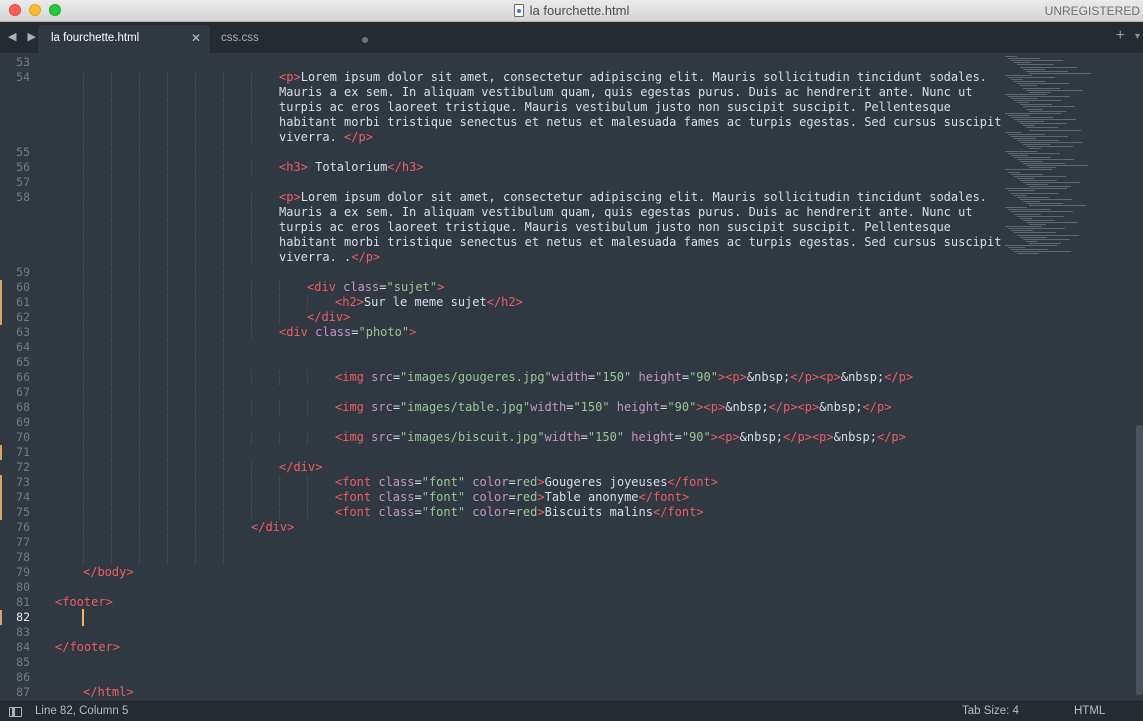  I want to click on code-line: 69, so click(500, 422).